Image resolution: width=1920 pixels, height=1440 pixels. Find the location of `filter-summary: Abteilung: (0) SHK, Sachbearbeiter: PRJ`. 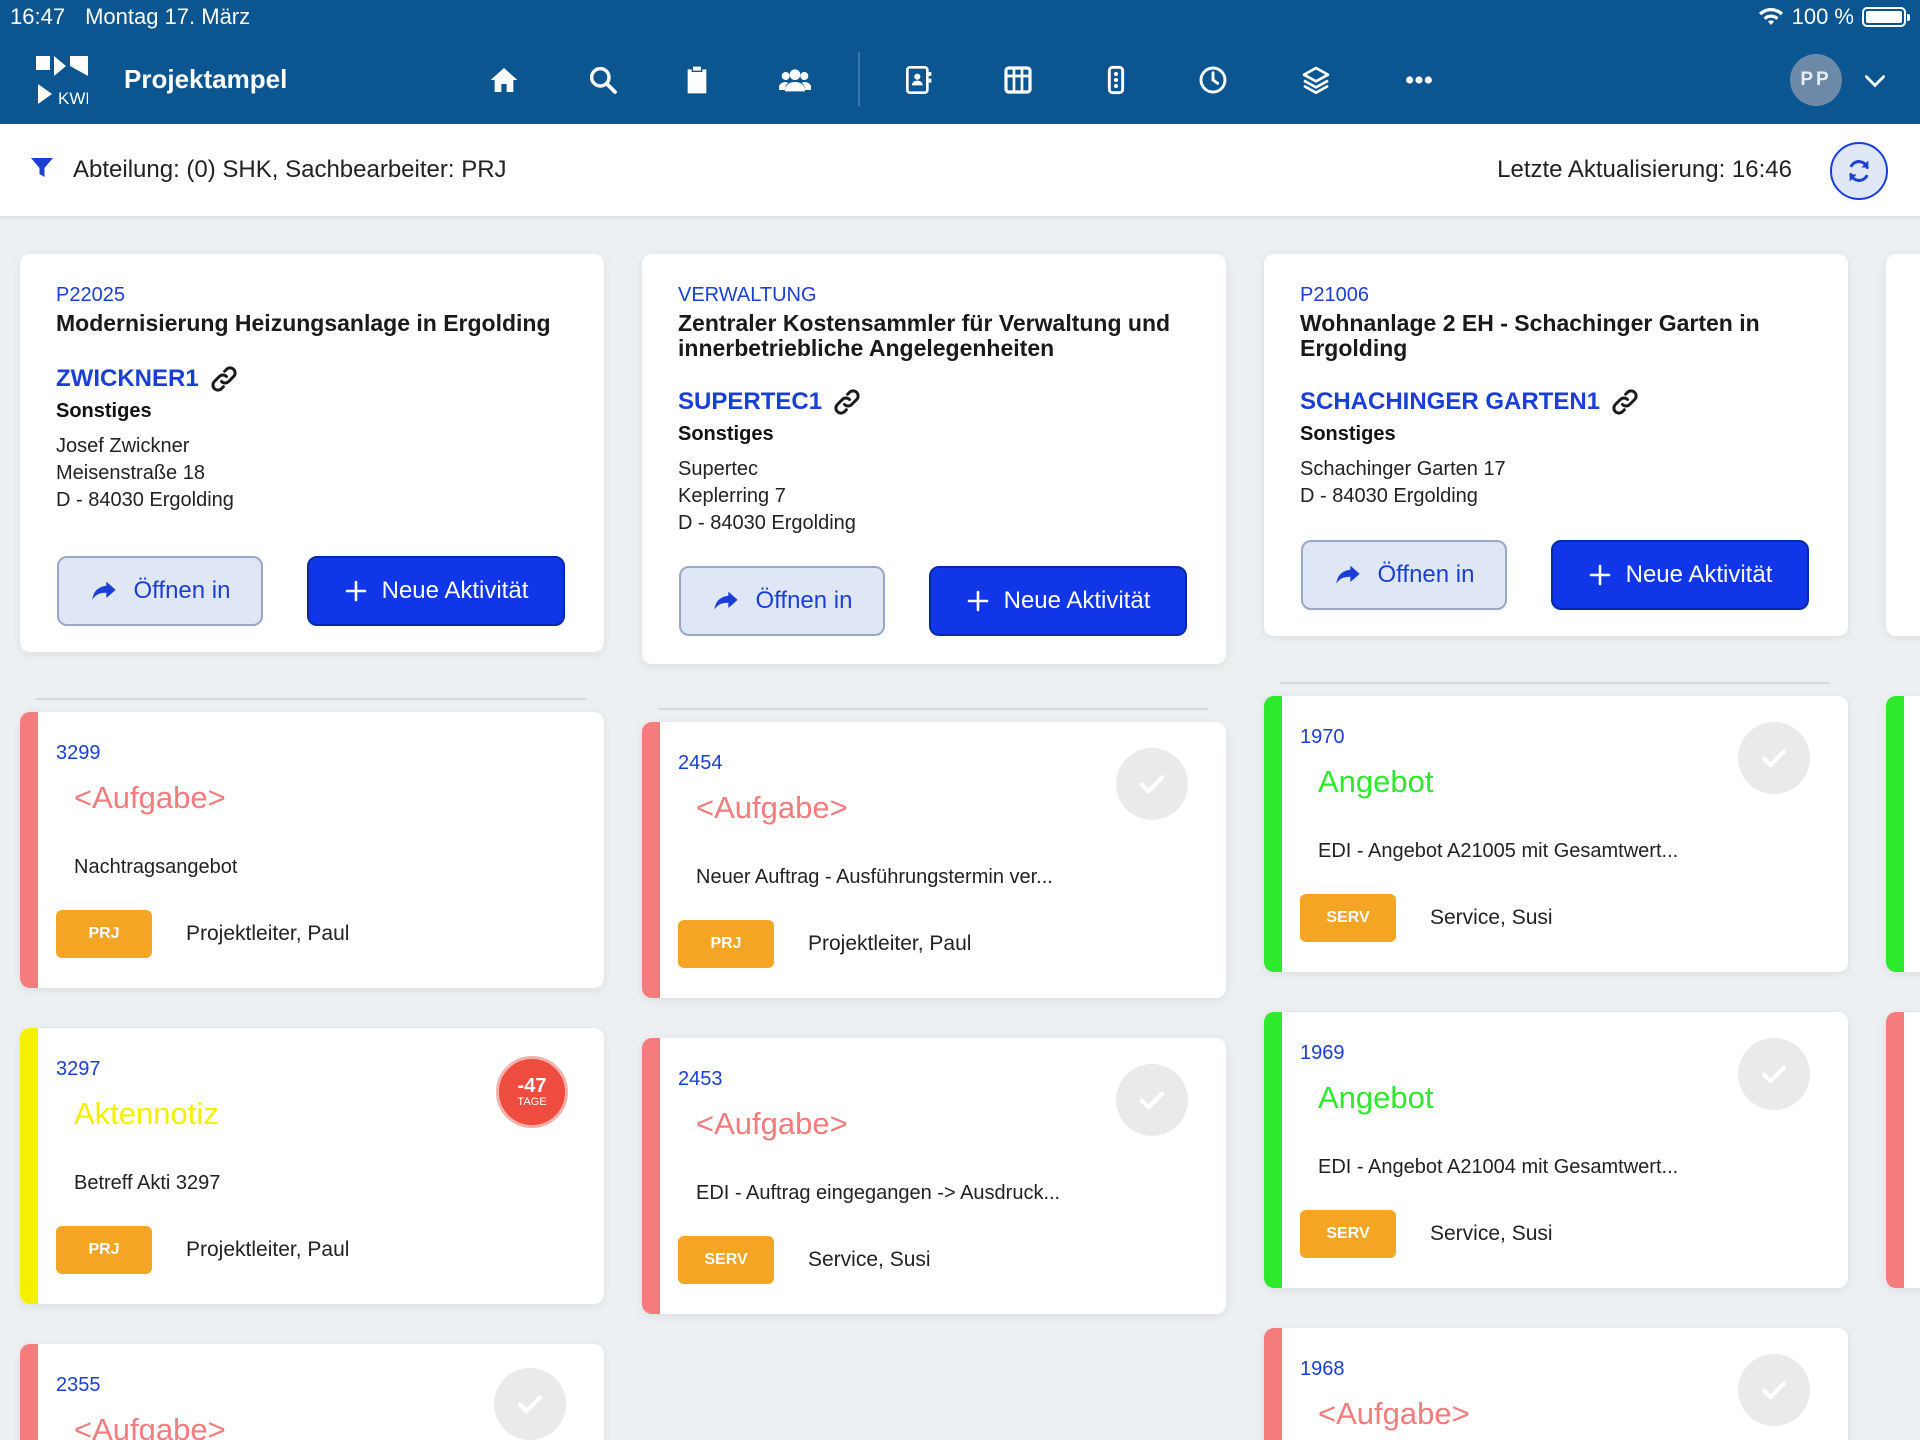

filter-summary: Abteilung: (0) SHK, Sachbearbeiter: PRJ is located at coordinates (290, 170).